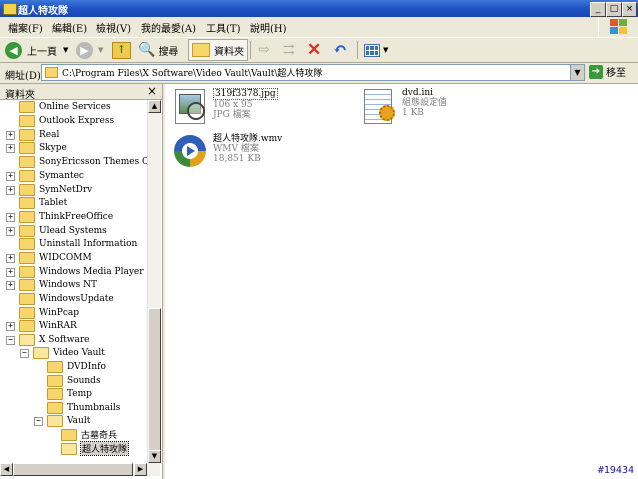 The width and height of the screenshot is (638, 479). I want to click on tree-item: WindowsUpdate, so click(66, 298).